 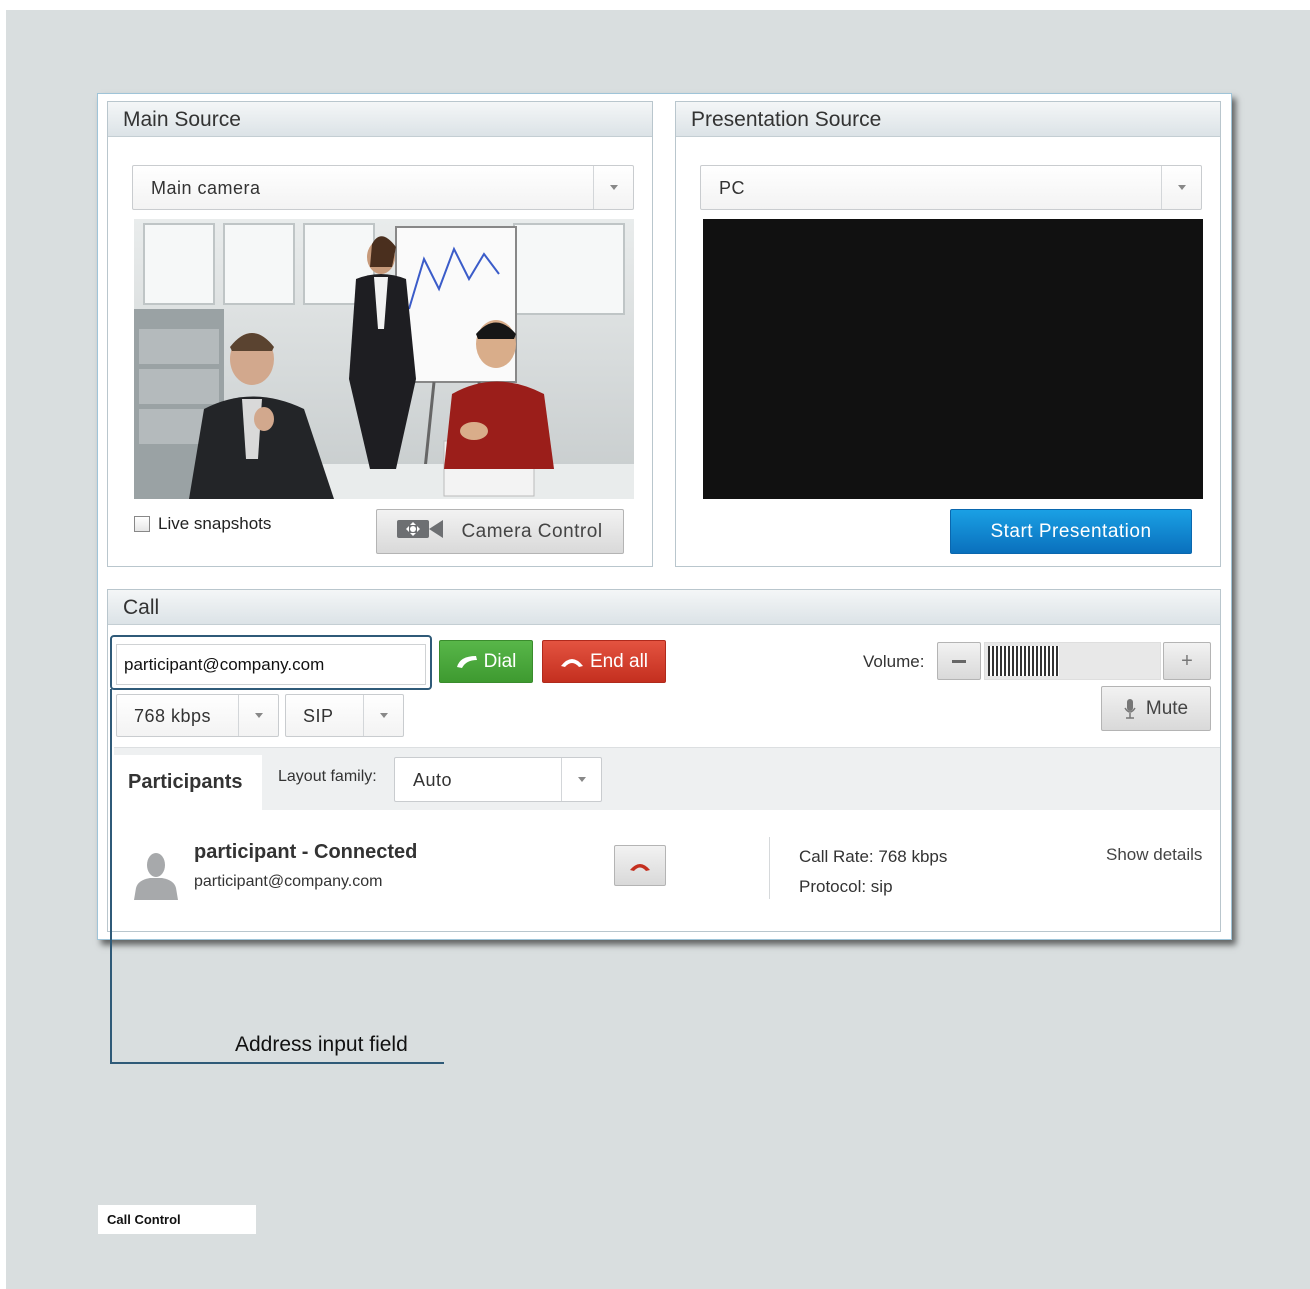 What do you see at coordinates (206, 188) in the screenshot?
I see `main-camera-select-value: Main camera` at bounding box center [206, 188].